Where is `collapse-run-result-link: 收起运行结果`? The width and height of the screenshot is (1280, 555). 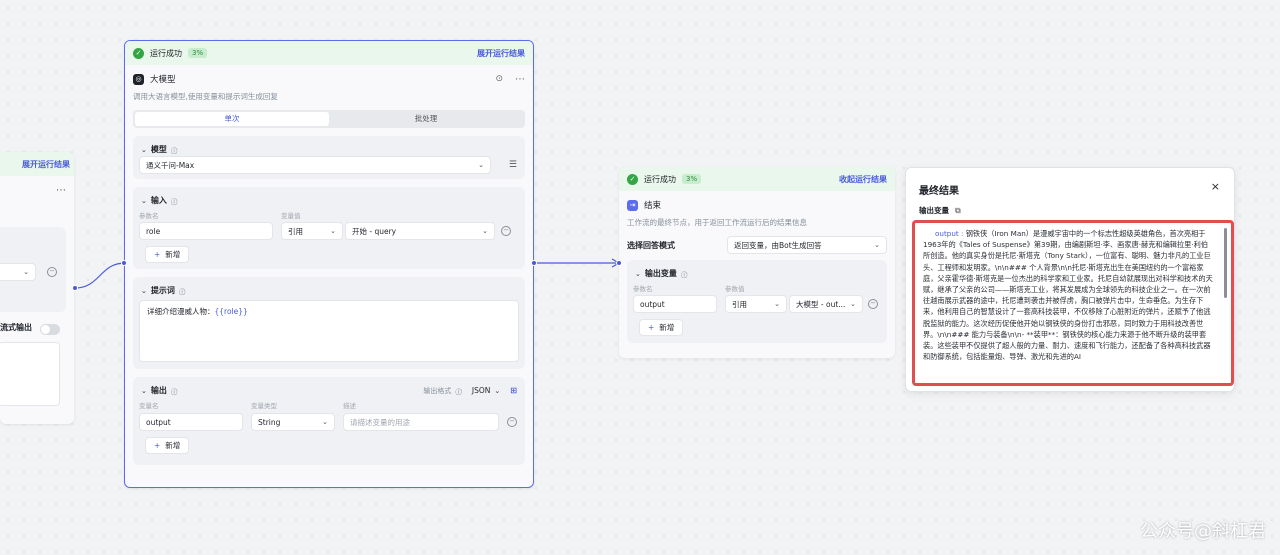
collapse-run-result-link: 收起运行结果 is located at coordinates (863, 179).